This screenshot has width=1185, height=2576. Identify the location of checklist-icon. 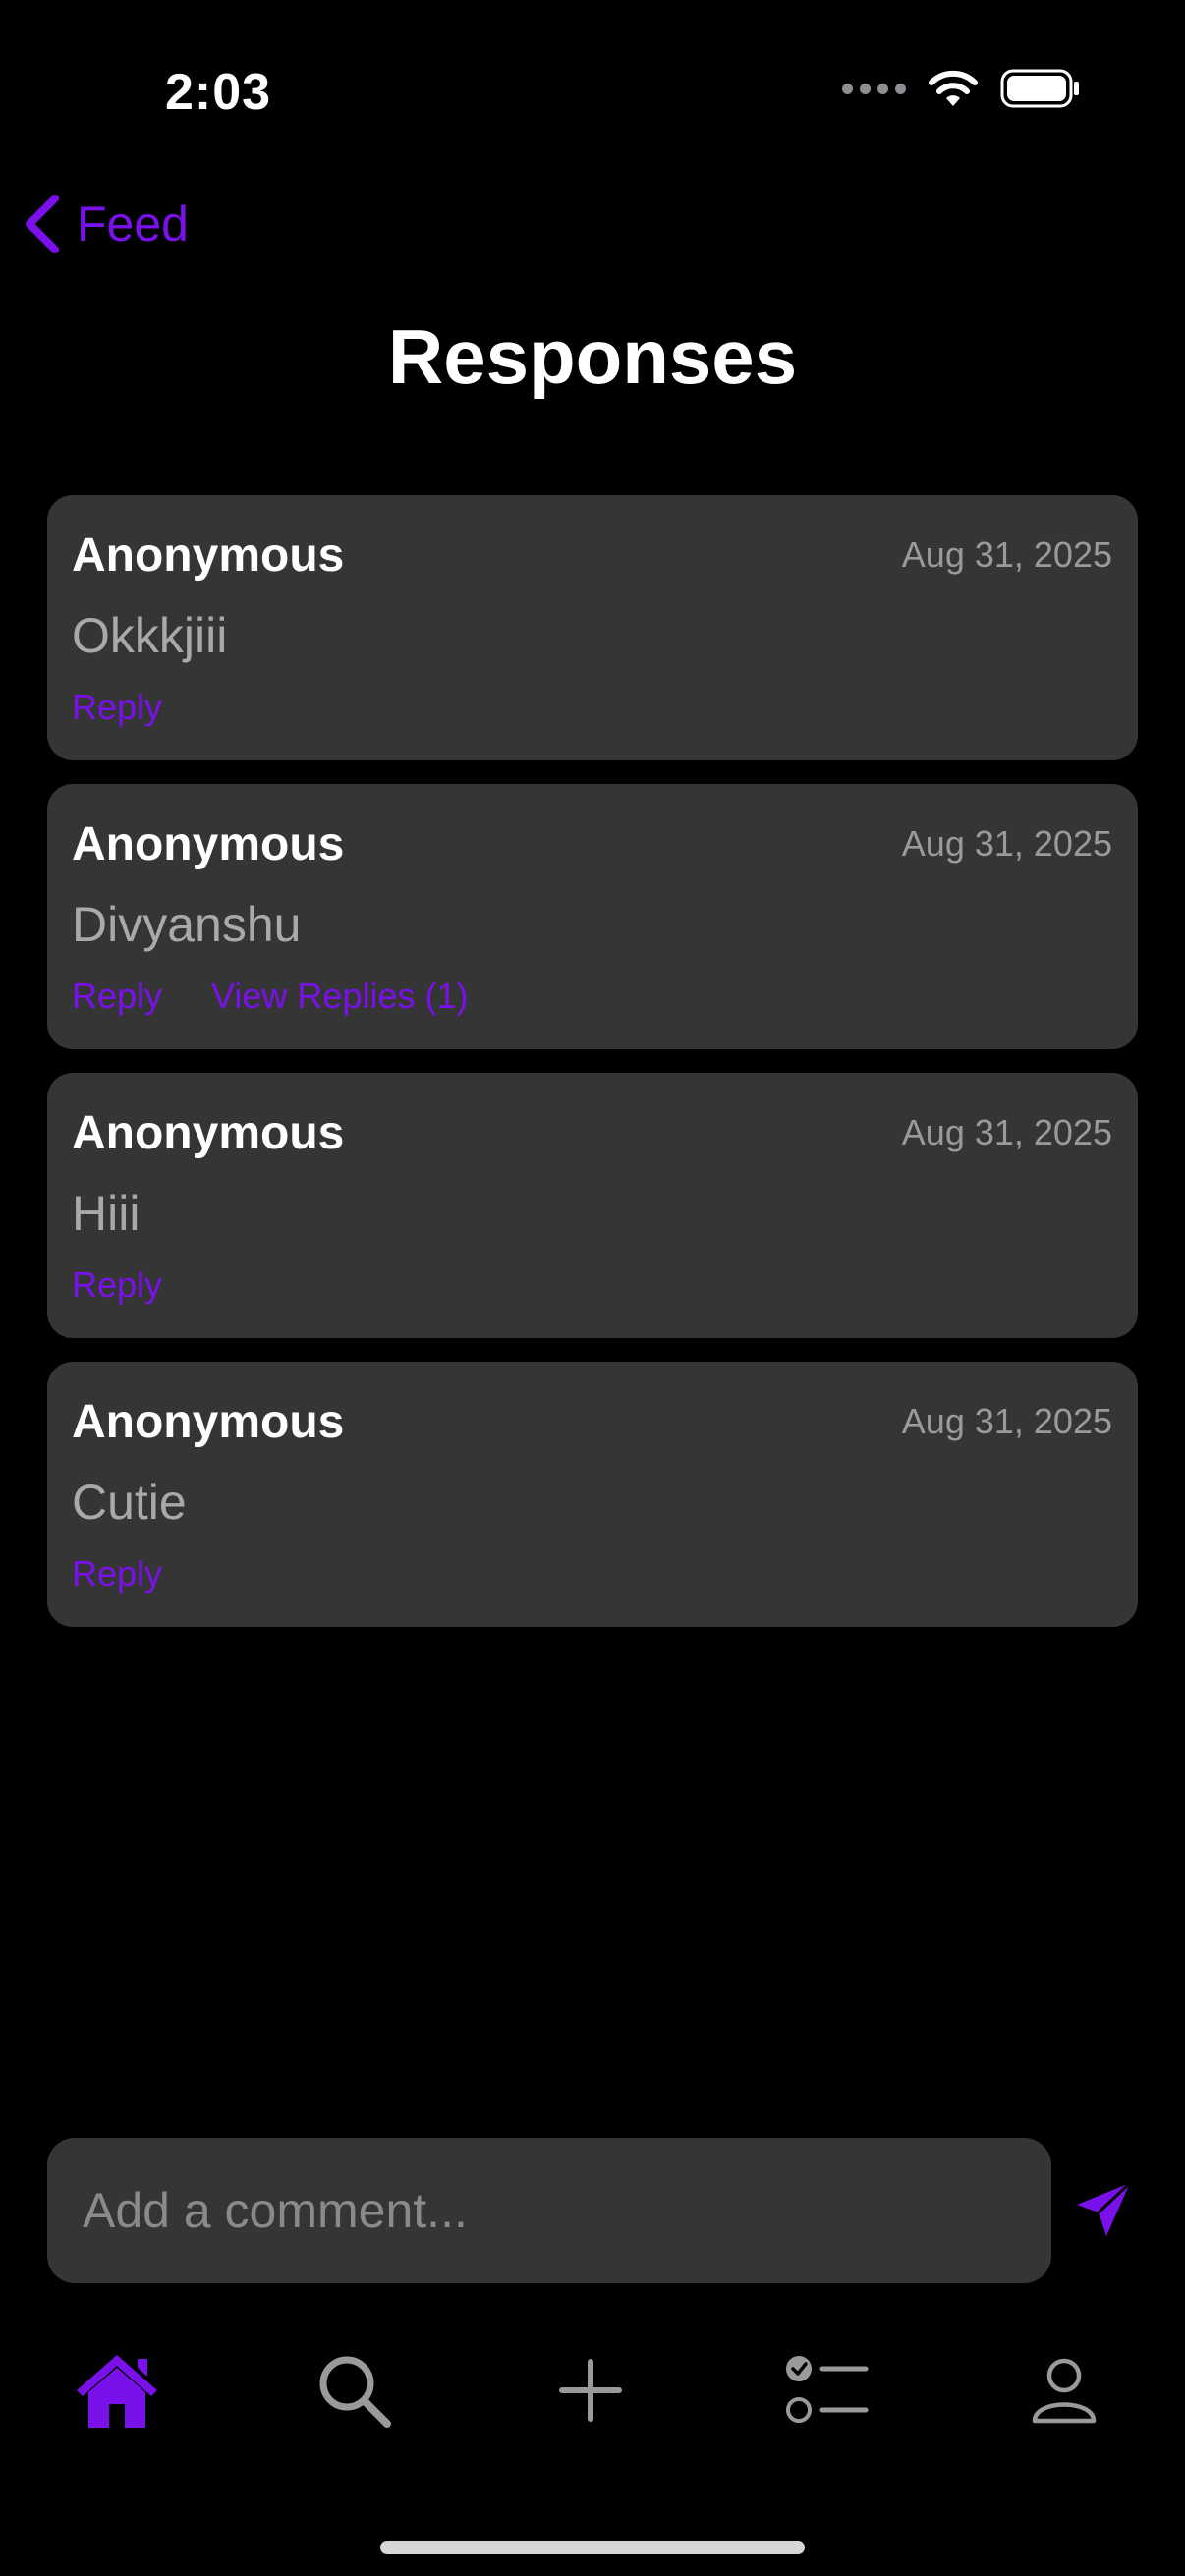
(828, 2389).